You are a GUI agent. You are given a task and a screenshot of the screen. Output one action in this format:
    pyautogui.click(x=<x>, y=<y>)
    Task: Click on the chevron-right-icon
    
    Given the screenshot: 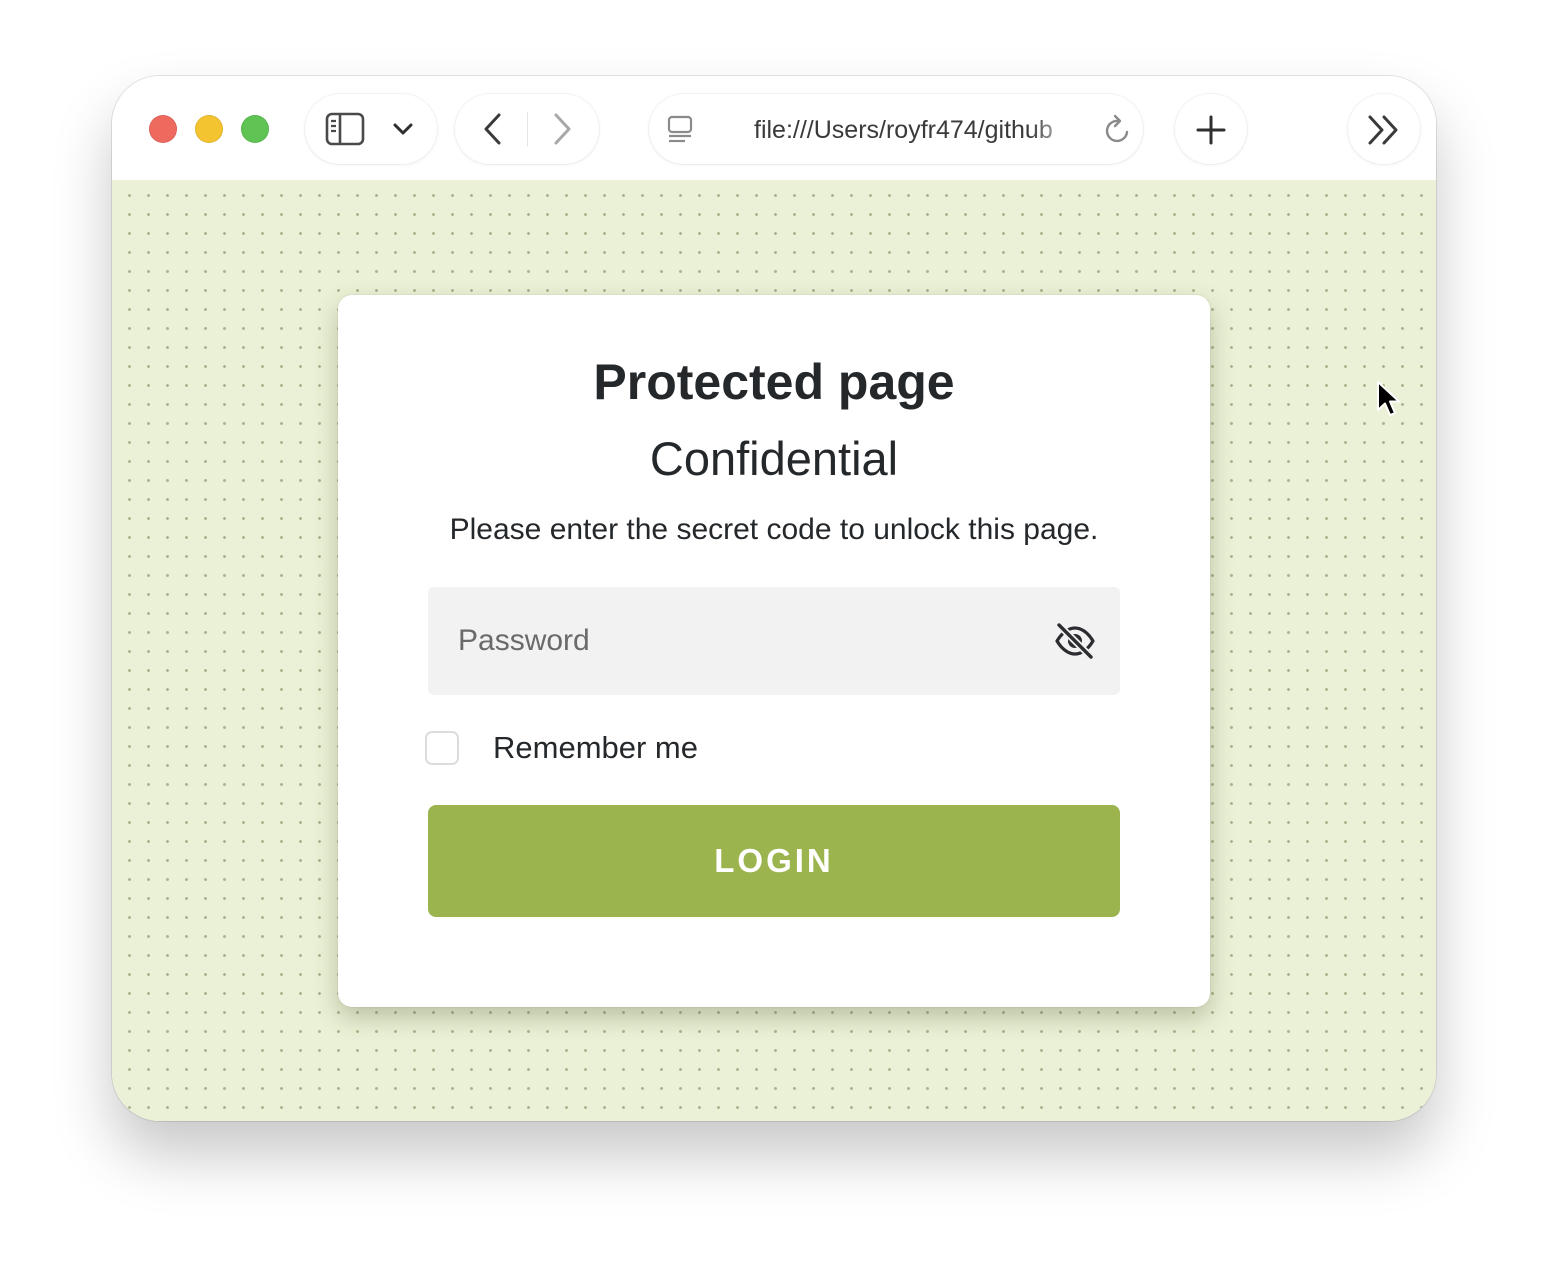 What is the action you would take?
    pyautogui.click(x=563, y=129)
    